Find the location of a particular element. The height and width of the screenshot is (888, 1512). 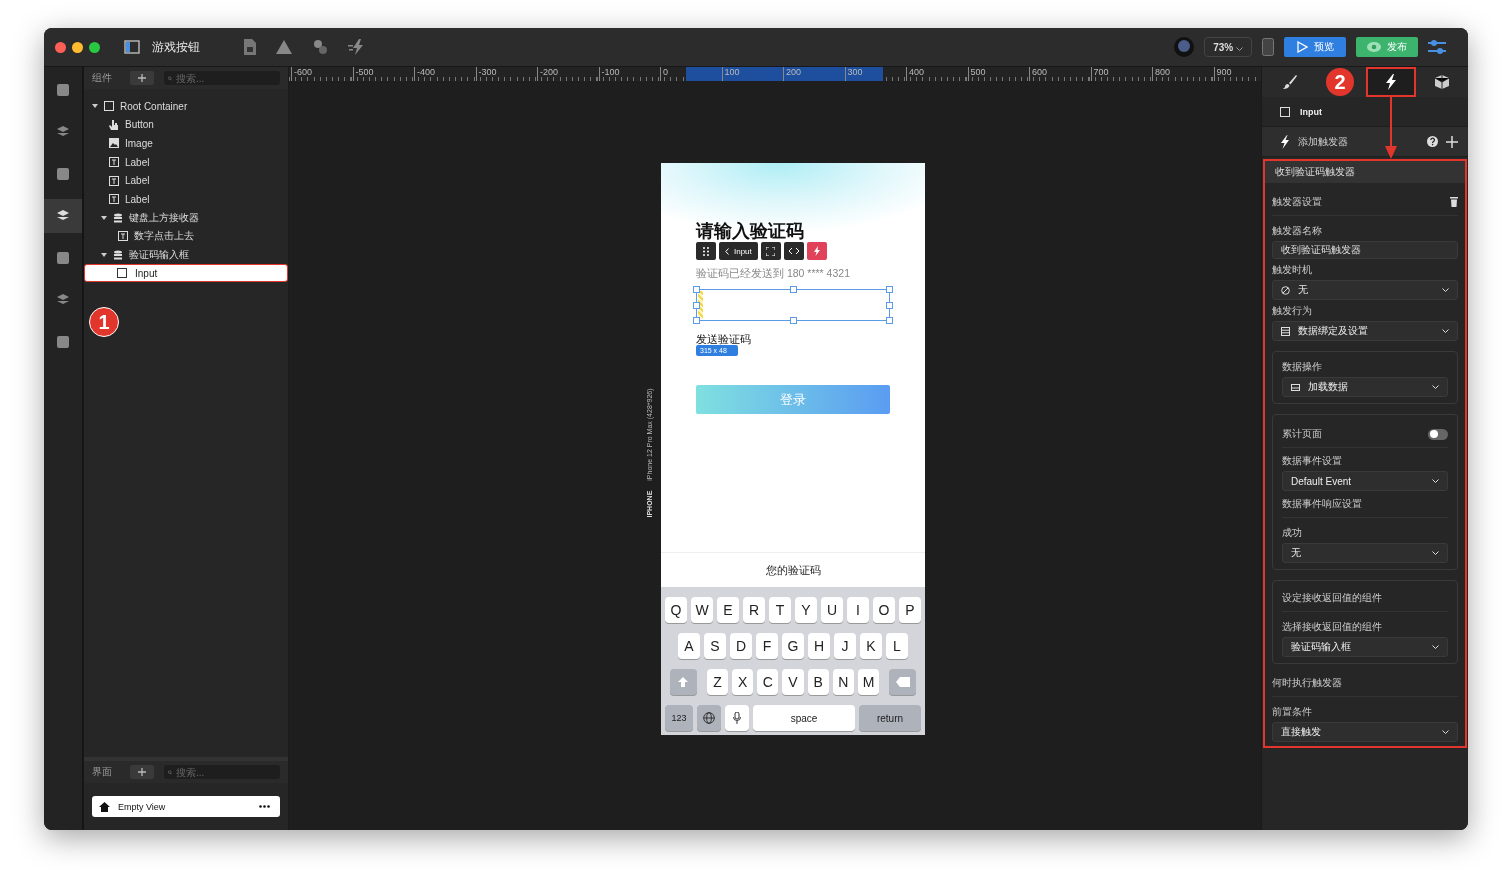

key: C is located at coordinates (768, 682).